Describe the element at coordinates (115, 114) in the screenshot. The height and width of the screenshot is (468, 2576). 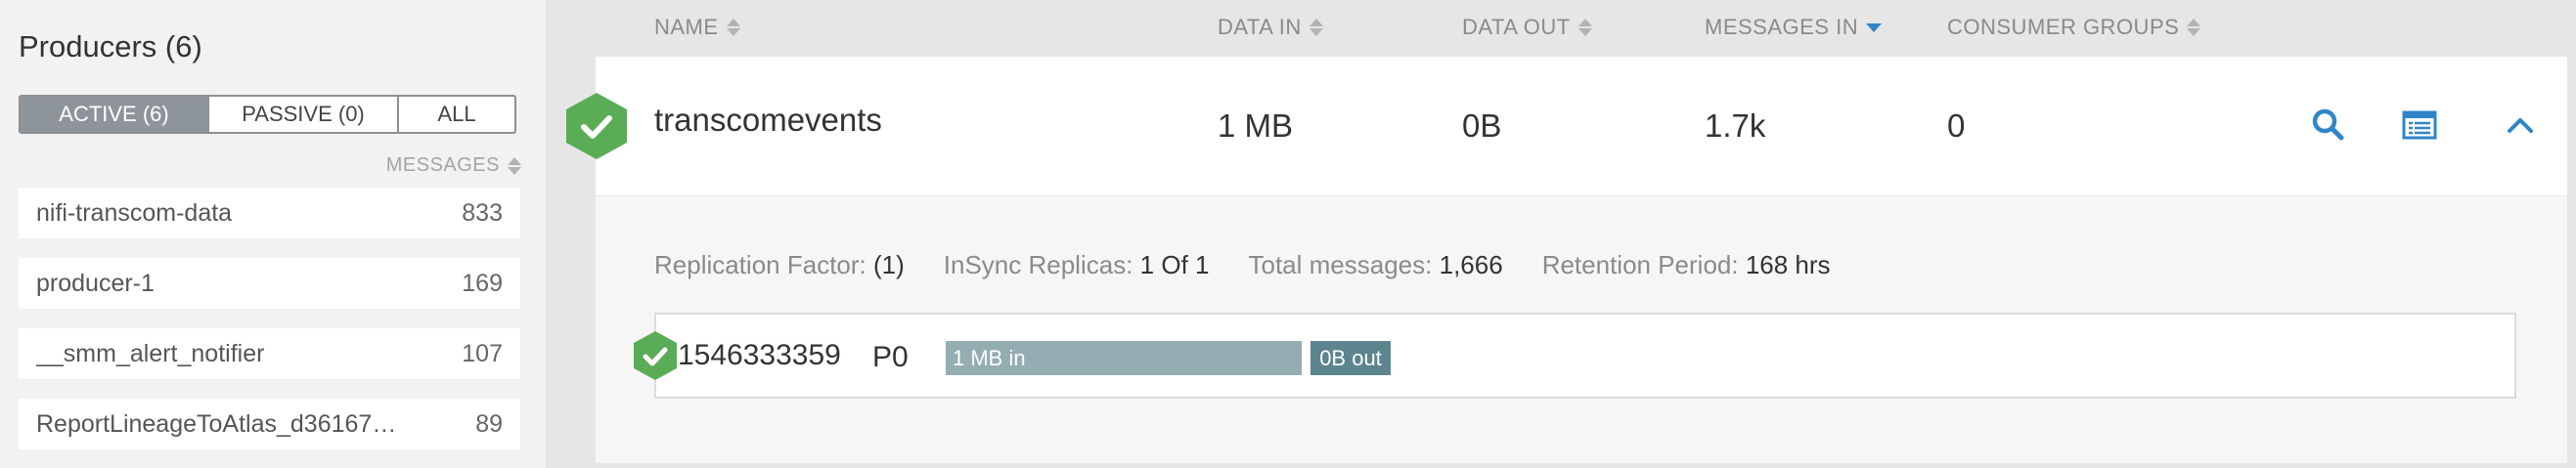
I see `filter-active-button: ACTIVE (6)` at that location.